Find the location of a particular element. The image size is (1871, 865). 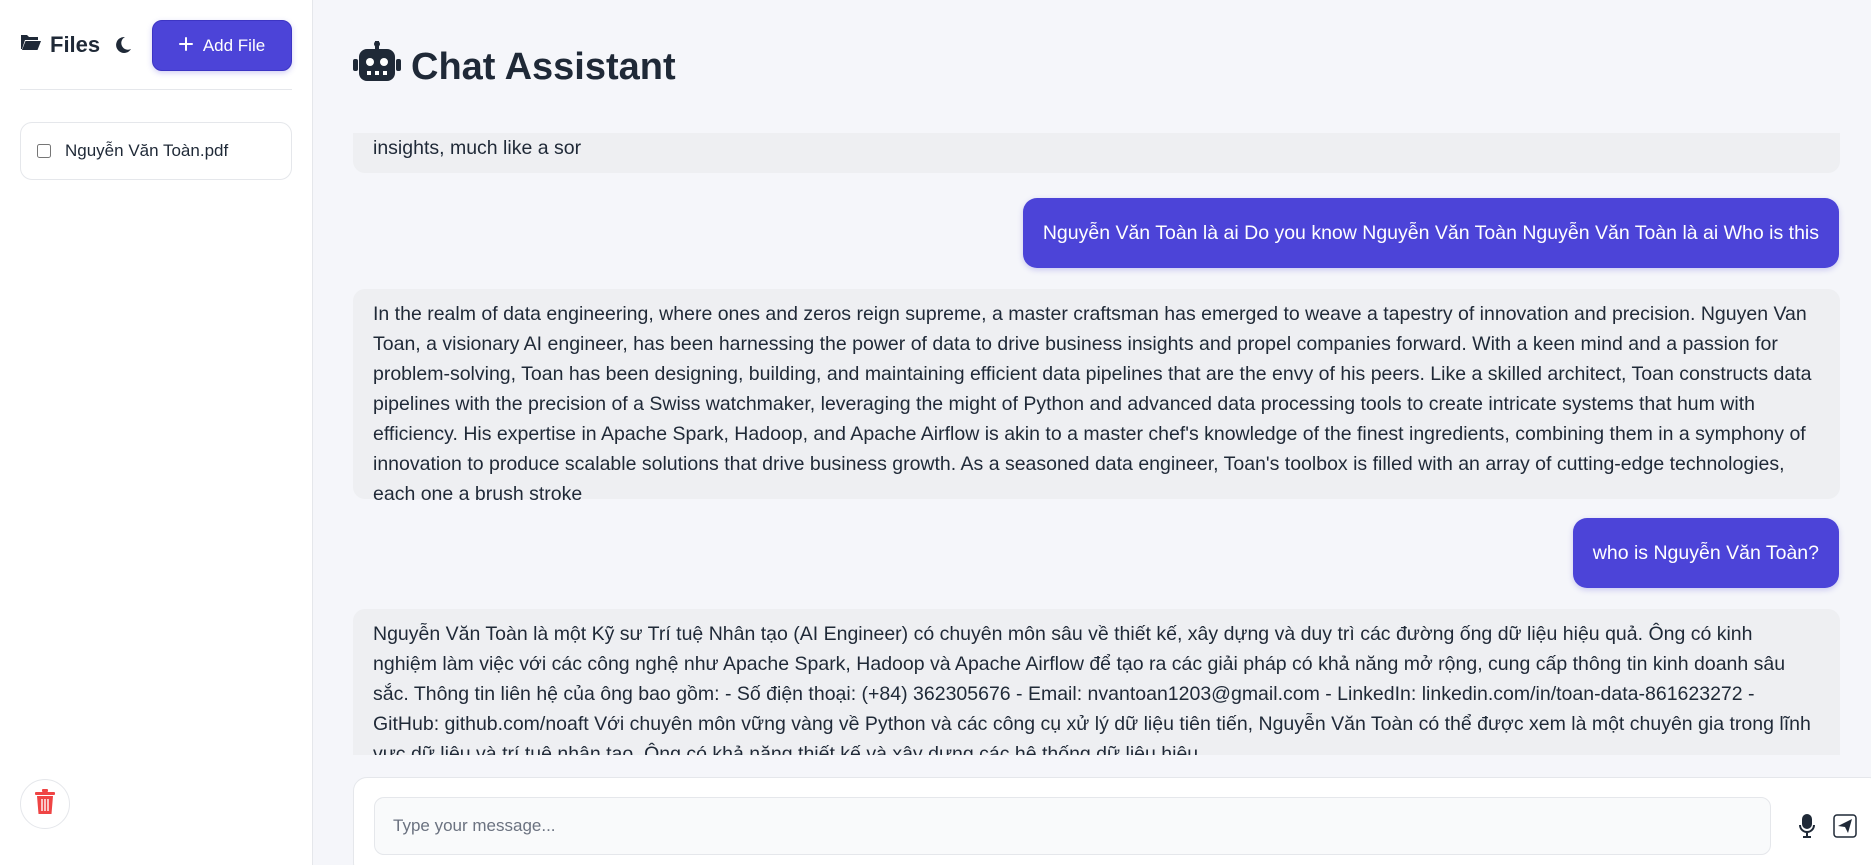

robot-icon is located at coordinates (377, 67).